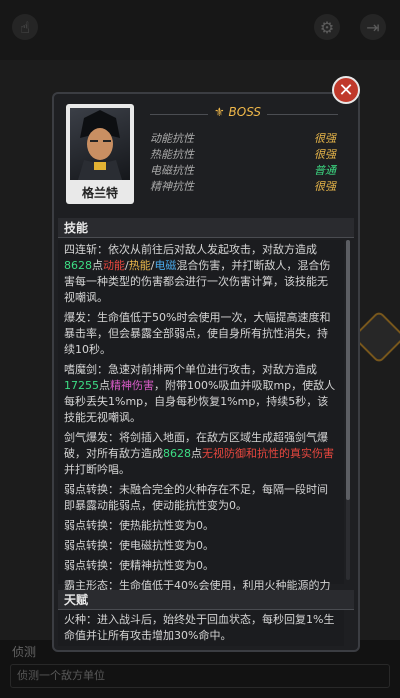 The height and width of the screenshot is (698, 400). Describe the element at coordinates (139, 545) in the screenshot. I see `skill-weakness-em: 弱点转换：使电磁抗性变为0。` at that location.